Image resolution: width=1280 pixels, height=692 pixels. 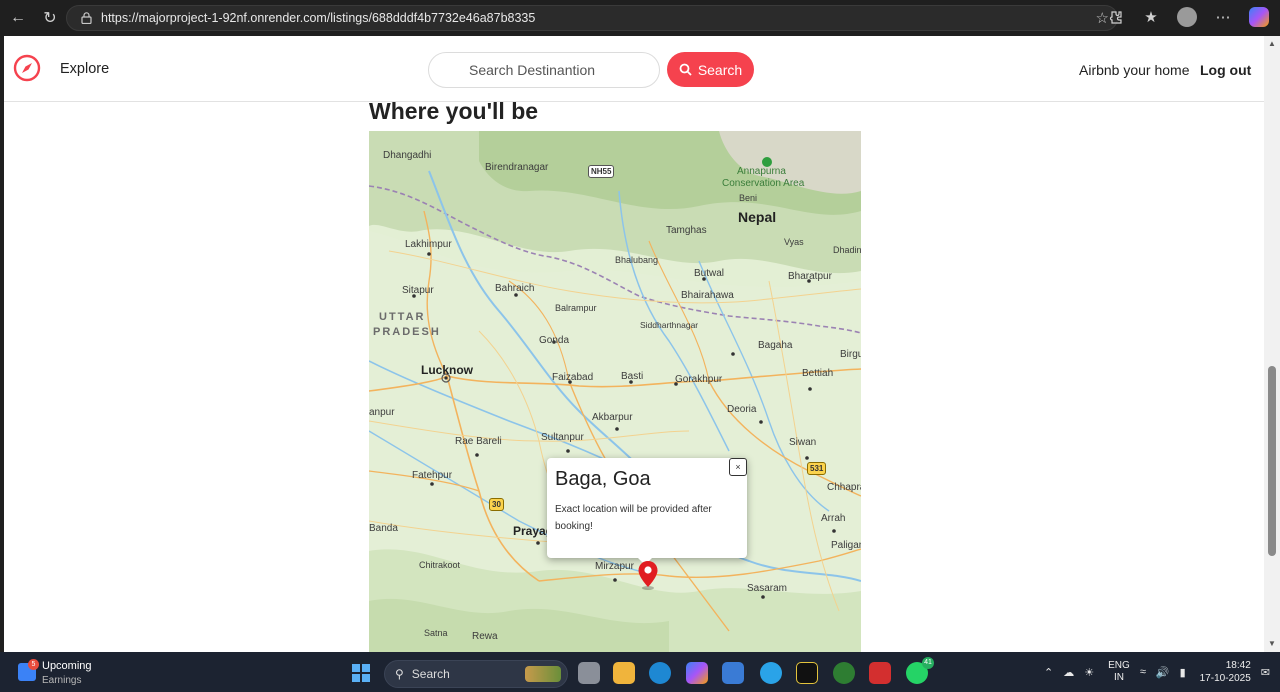 I want to click on map-label-akbarpur: Akbarpur, so click(x=612, y=417).